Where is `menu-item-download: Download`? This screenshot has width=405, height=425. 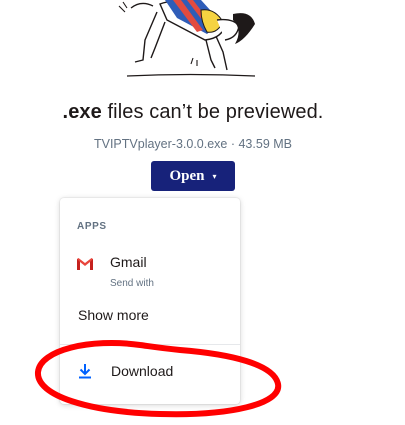
menu-item-download: Download is located at coordinates (150, 372).